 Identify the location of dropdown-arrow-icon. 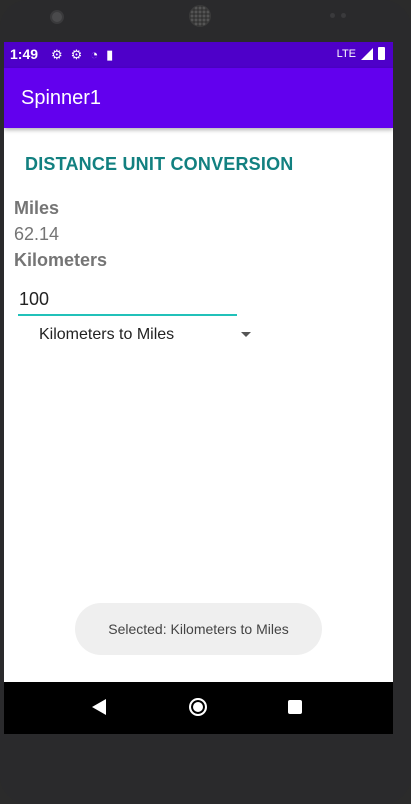
(246, 334).